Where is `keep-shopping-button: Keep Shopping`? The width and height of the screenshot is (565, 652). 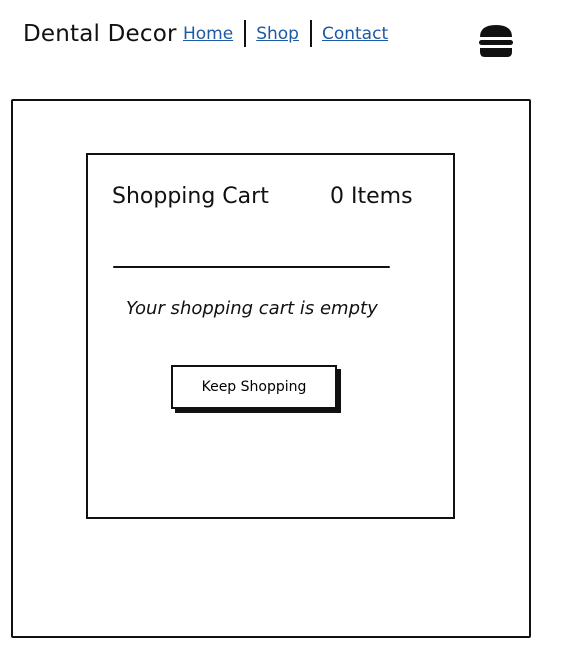
keep-shopping-button: Keep Shopping is located at coordinates (254, 387).